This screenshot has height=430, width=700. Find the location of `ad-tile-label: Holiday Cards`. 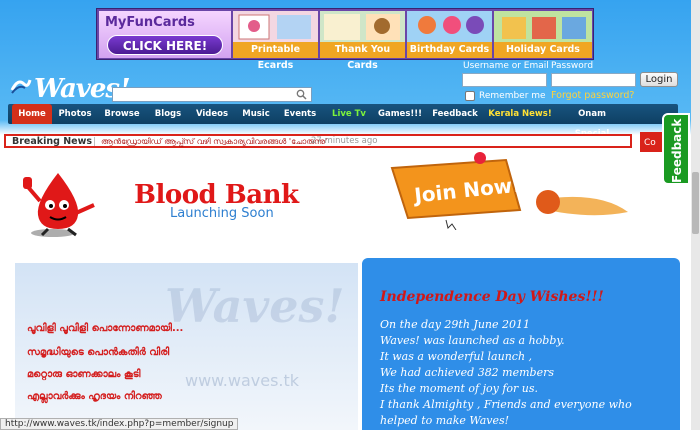

ad-tile-label: Holiday Cards is located at coordinates (543, 50).